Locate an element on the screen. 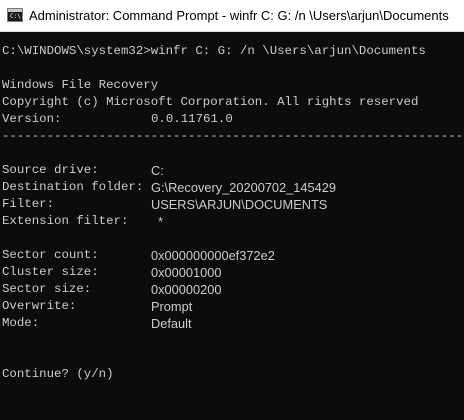 This screenshot has width=464, height=420. stat-row: Sector size: 0x00000200 is located at coordinates (232, 289).